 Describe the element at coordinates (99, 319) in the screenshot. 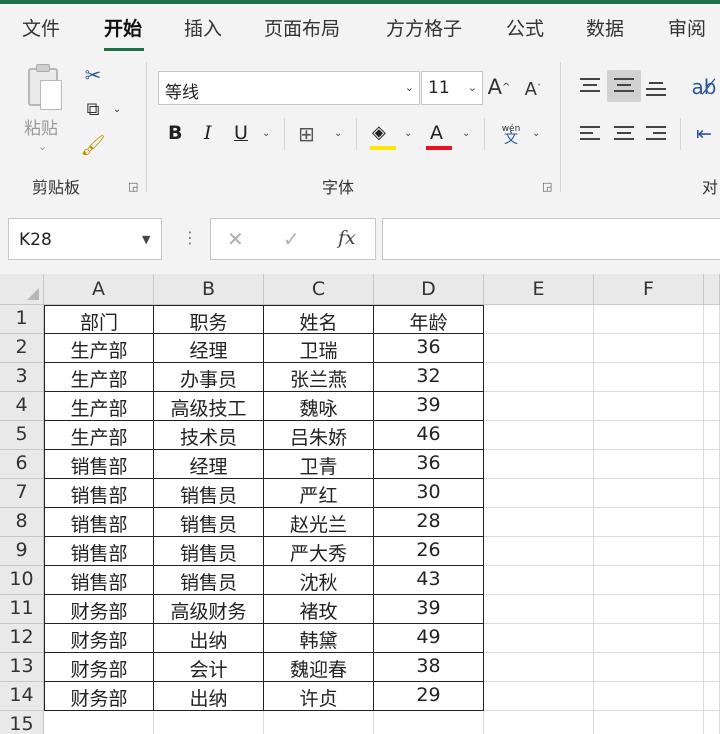

I see `cell-a1: 部门` at that location.